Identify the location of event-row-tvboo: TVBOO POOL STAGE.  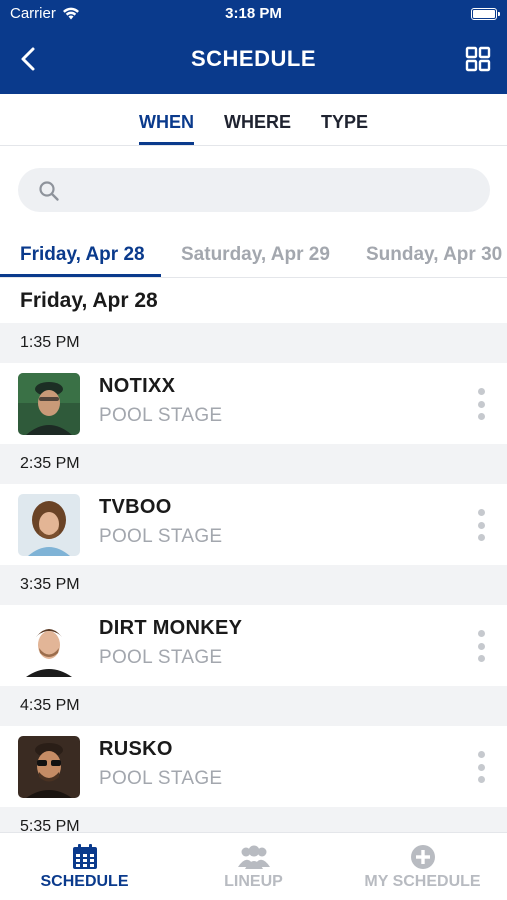
(253, 524).